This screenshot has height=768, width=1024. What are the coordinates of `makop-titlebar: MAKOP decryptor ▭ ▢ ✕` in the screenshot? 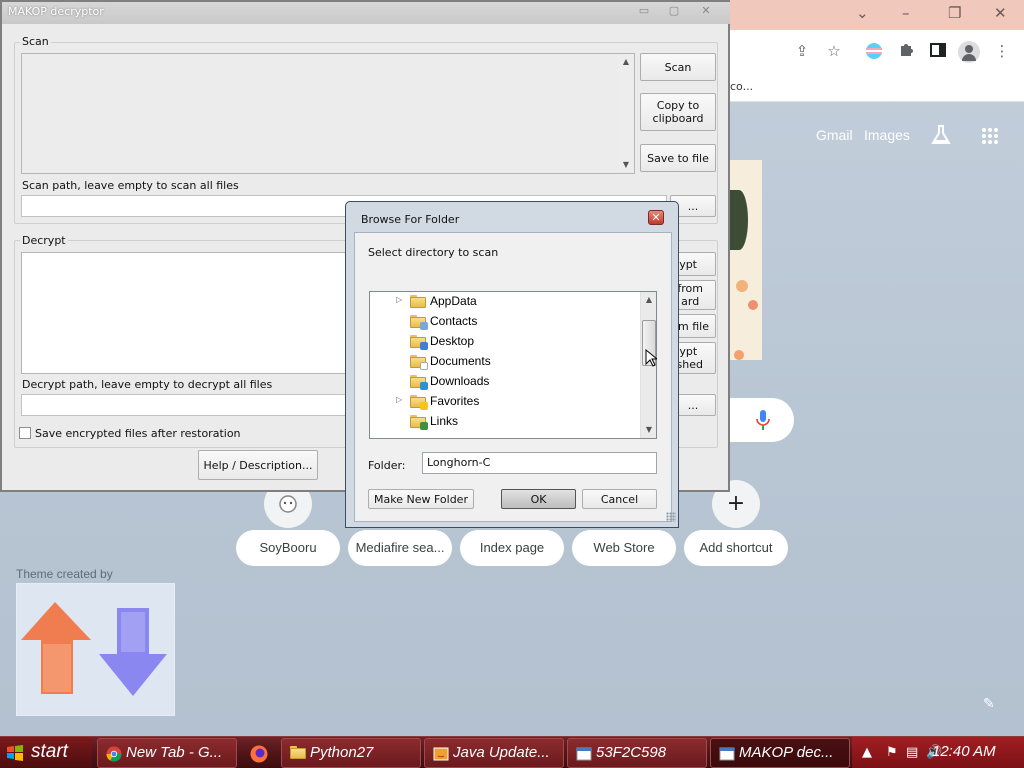 It's located at (366, 13).